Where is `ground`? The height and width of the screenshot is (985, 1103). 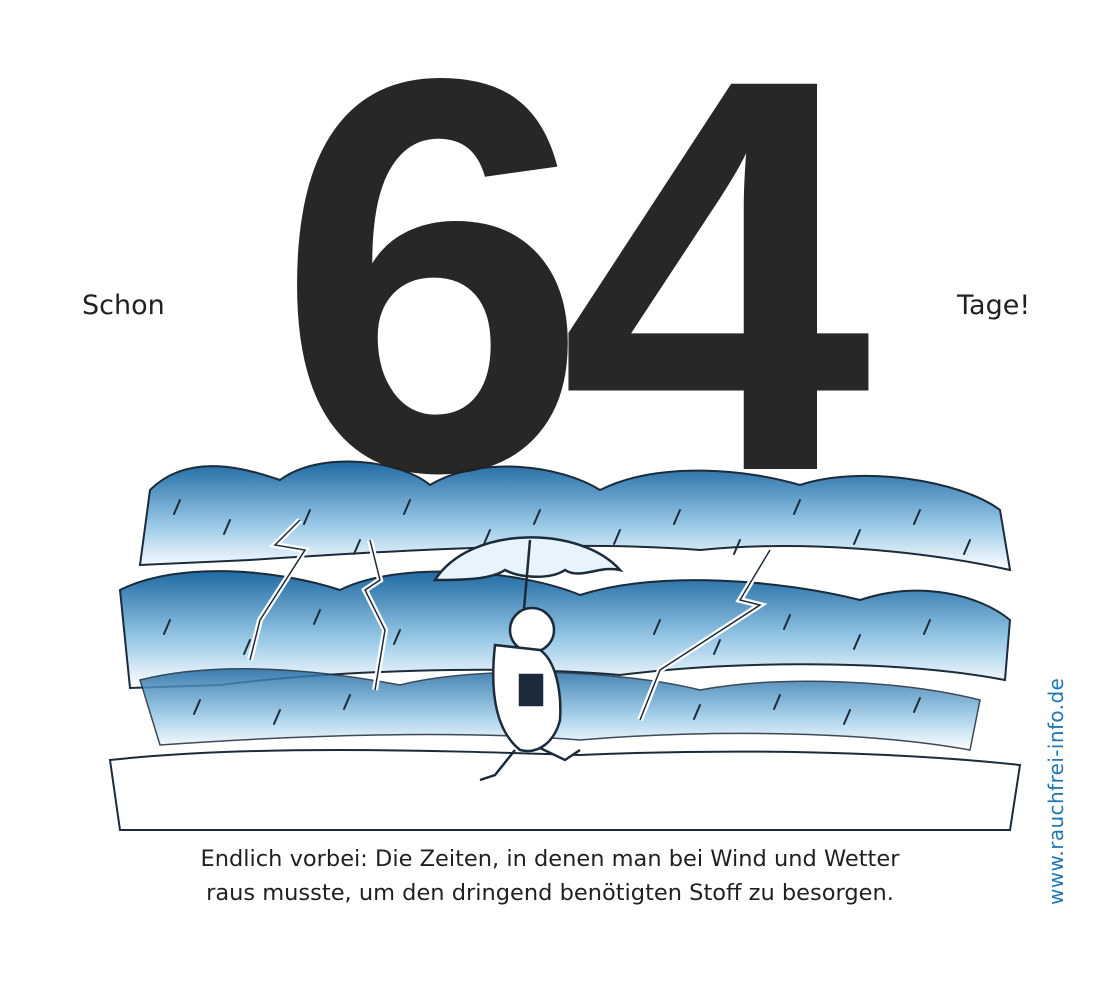 ground is located at coordinates (565, 790).